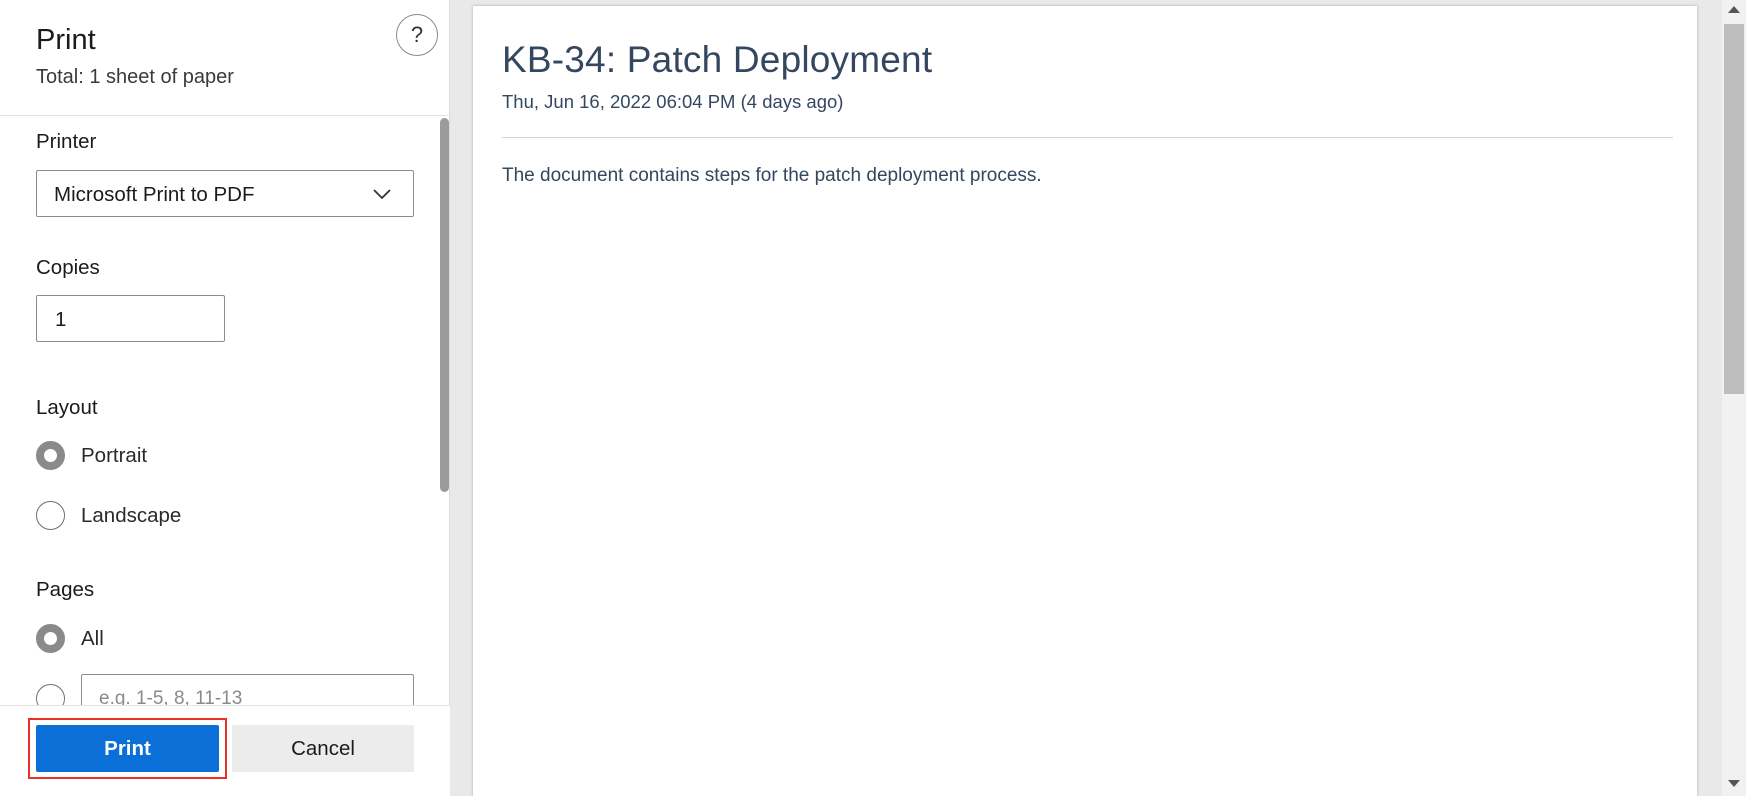 This screenshot has width=1746, height=796. What do you see at coordinates (50, 515) in the screenshot?
I see `landscape-radio` at bounding box center [50, 515].